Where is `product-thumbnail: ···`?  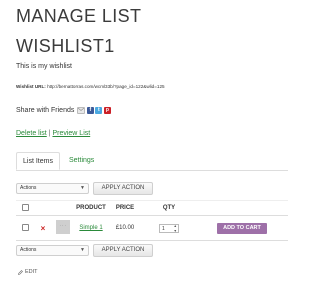 product-thumbnail: ··· is located at coordinates (63, 227).